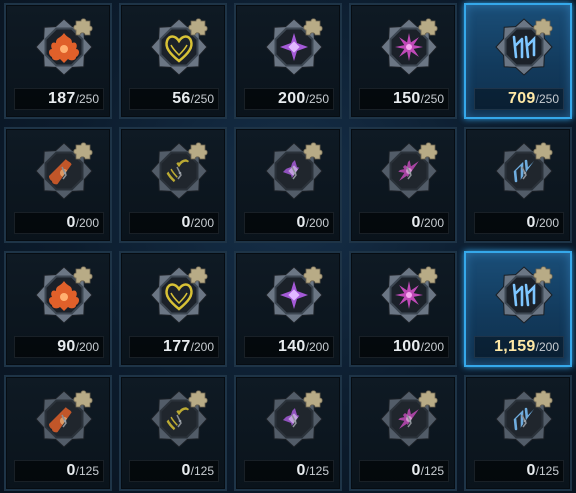 This screenshot has width=576, height=493. What do you see at coordinates (407, 98) in the screenshot?
I see `count-current: 150` at bounding box center [407, 98].